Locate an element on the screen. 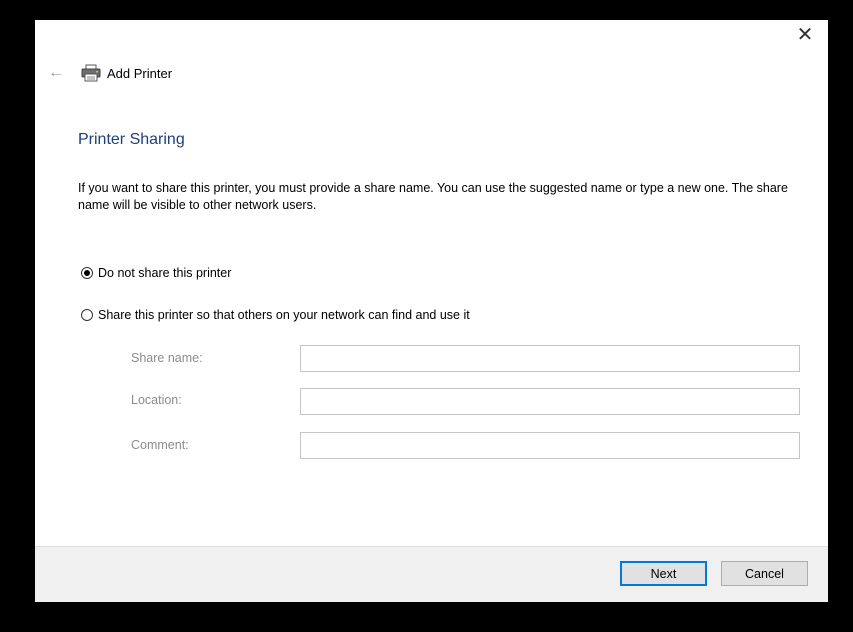 The image size is (853, 632). radio-selected-dot is located at coordinates (87, 273).